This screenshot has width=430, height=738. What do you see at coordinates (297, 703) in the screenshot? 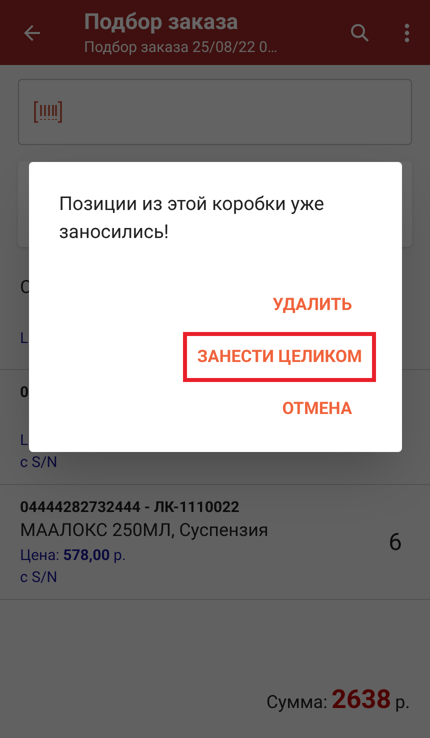
I see `total-label: Сумма:` at bounding box center [297, 703].